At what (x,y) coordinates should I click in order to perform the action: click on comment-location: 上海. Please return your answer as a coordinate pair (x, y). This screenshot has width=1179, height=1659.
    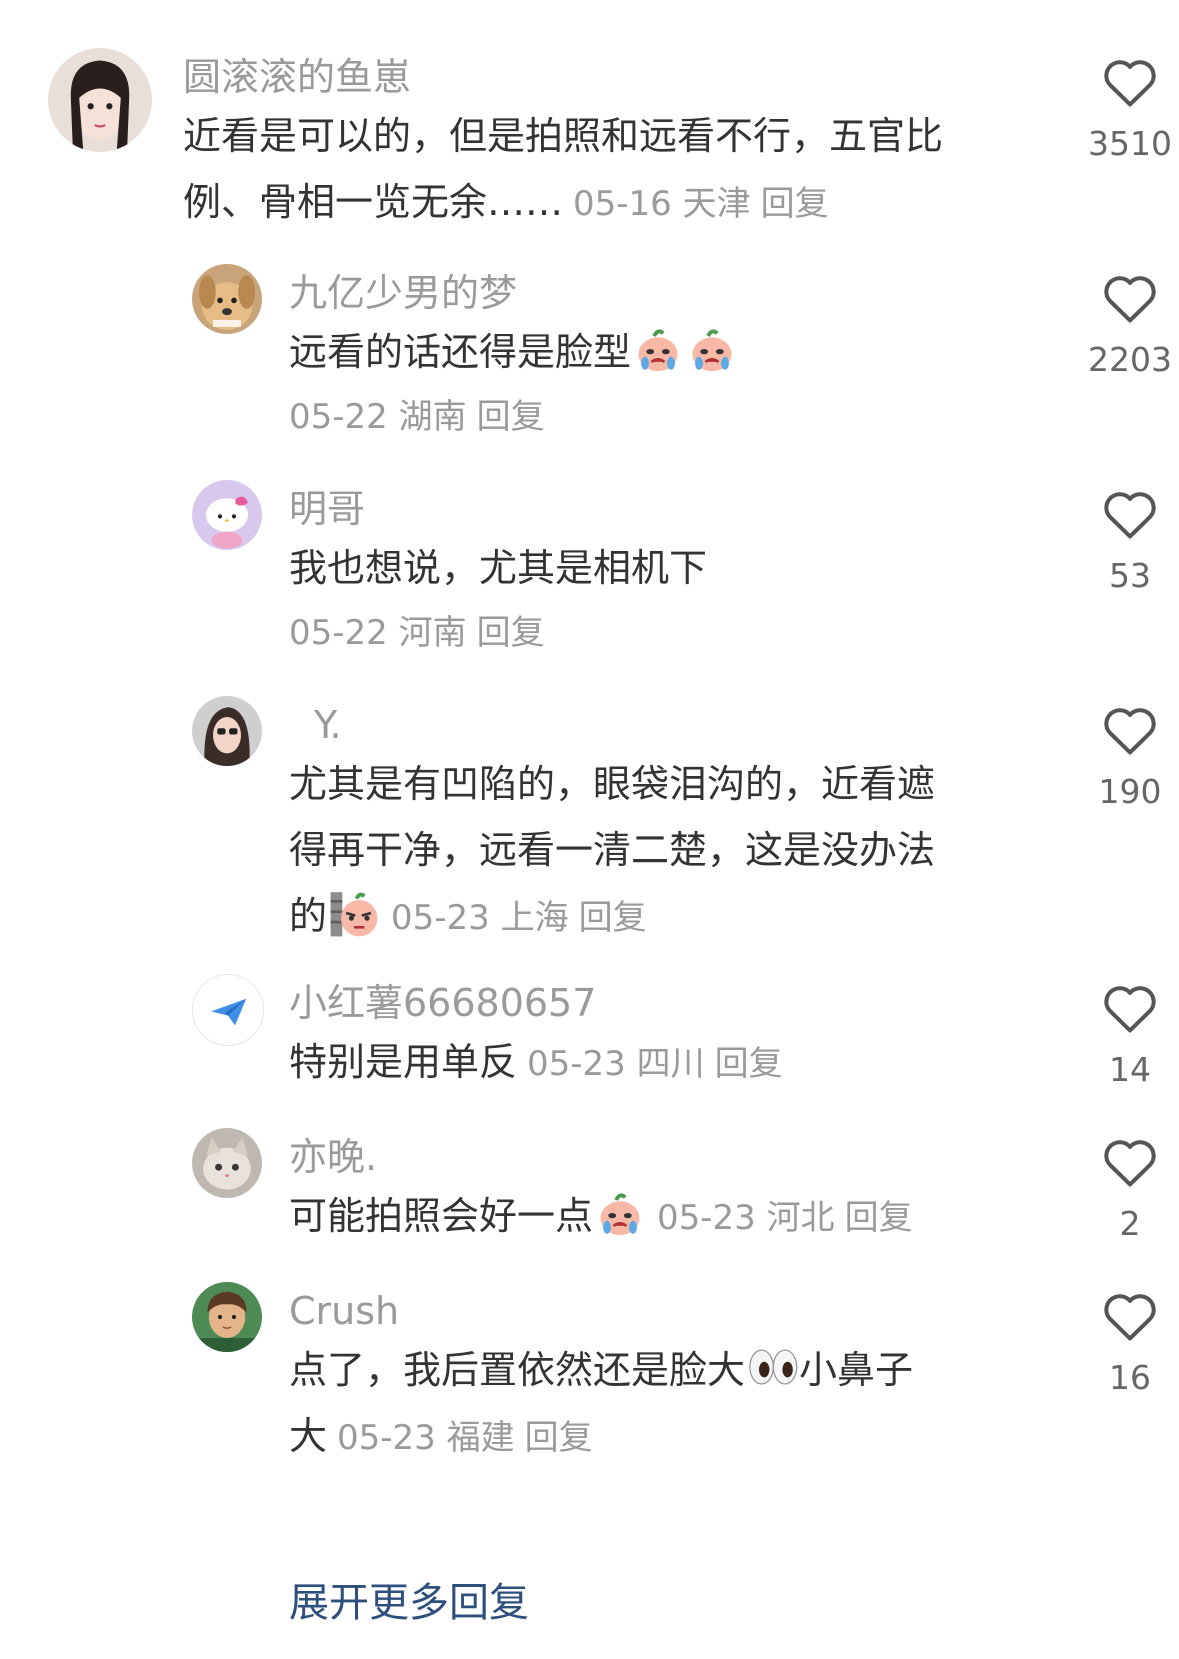
    Looking at the image, I should click on (534, 918).